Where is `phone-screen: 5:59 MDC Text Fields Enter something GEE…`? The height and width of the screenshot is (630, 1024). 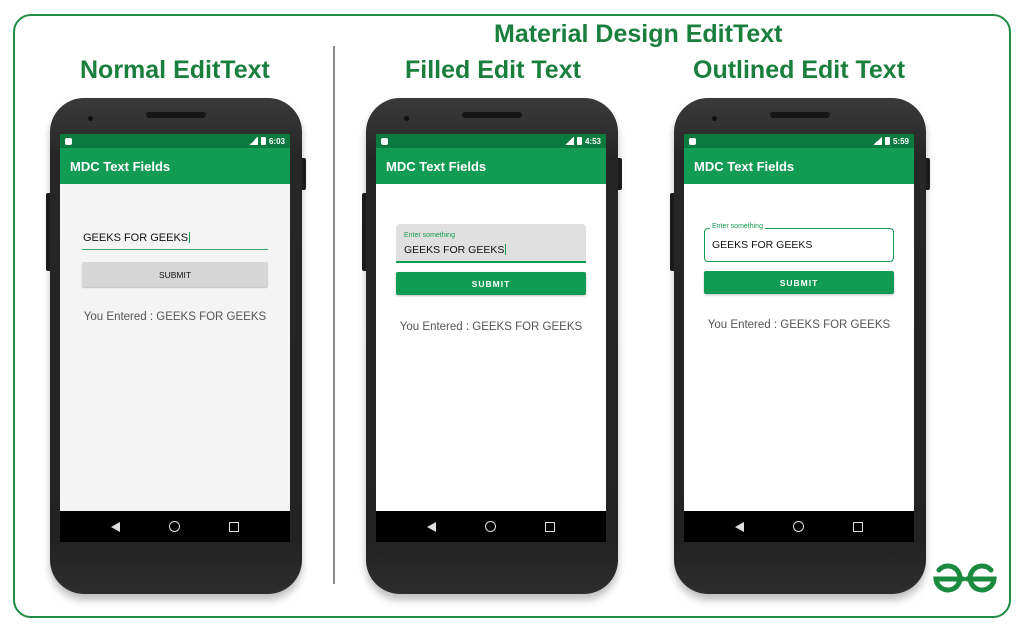 phone-screen: 5:59 MDC Text Fields Enter something GEE… is located at coordinates (799, 338).